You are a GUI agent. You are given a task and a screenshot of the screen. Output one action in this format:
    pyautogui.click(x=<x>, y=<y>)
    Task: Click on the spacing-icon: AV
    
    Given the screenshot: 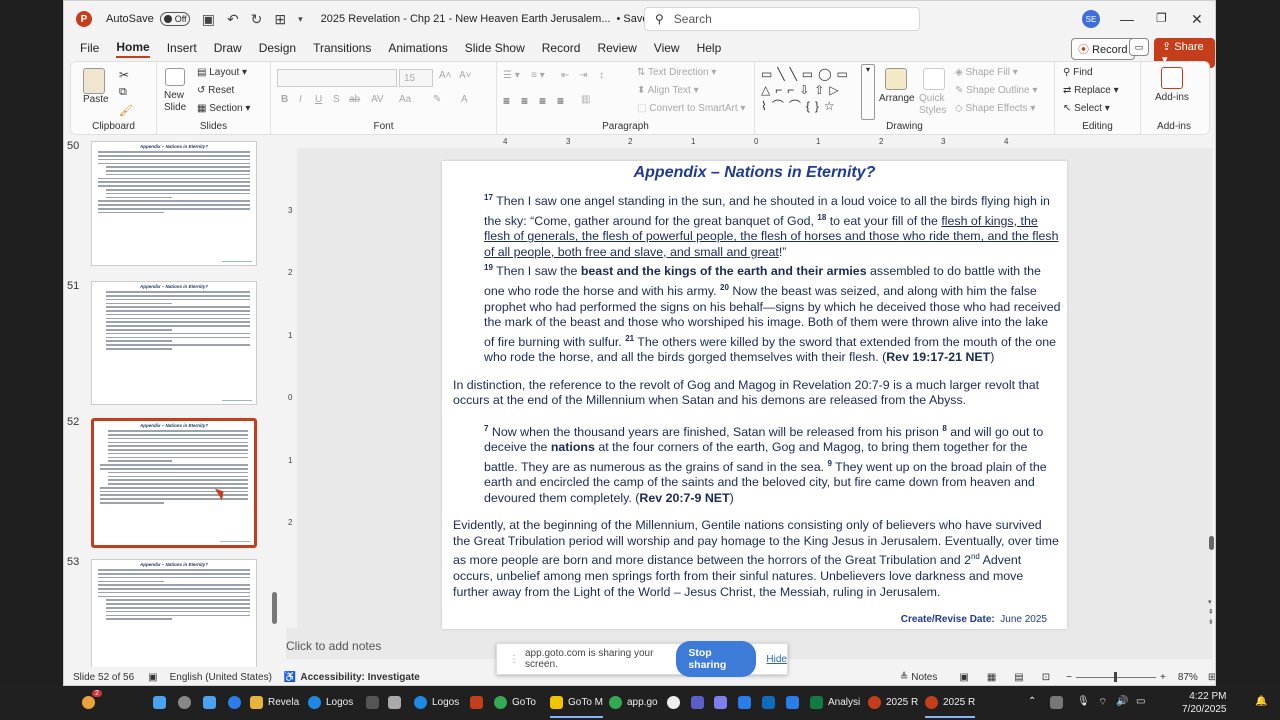 What is the action you would take?
    pyautogui.click(x=377, y=99)
    